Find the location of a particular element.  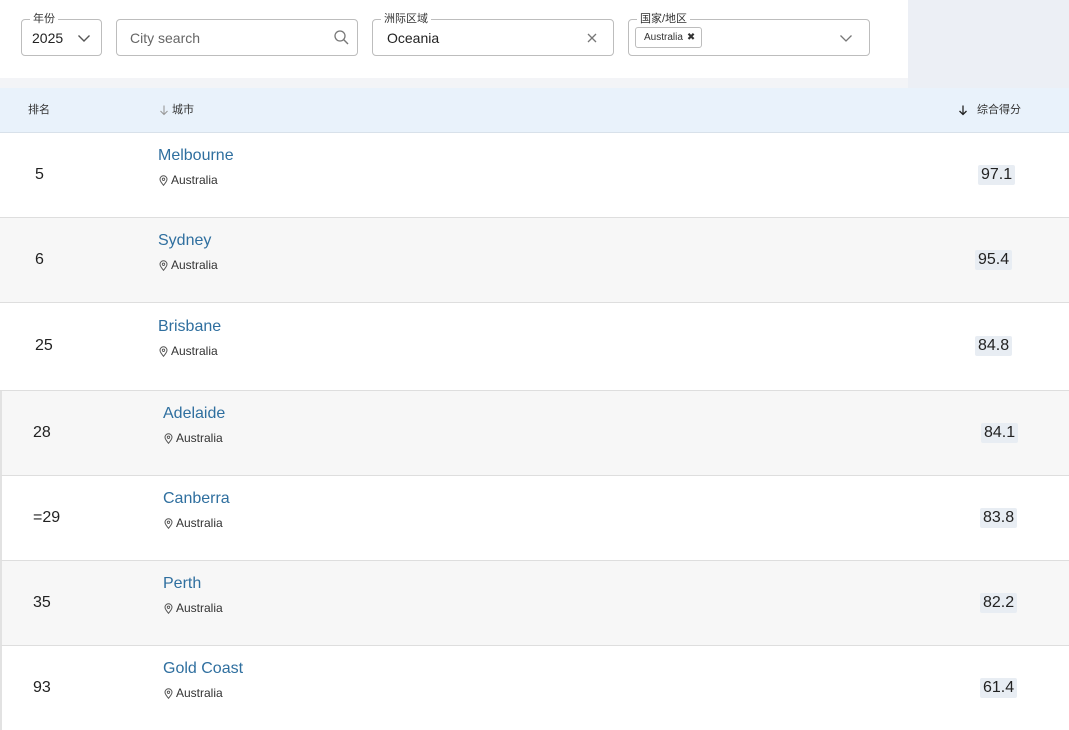

city-link: Brisbane is located at coordinates (189, 327).